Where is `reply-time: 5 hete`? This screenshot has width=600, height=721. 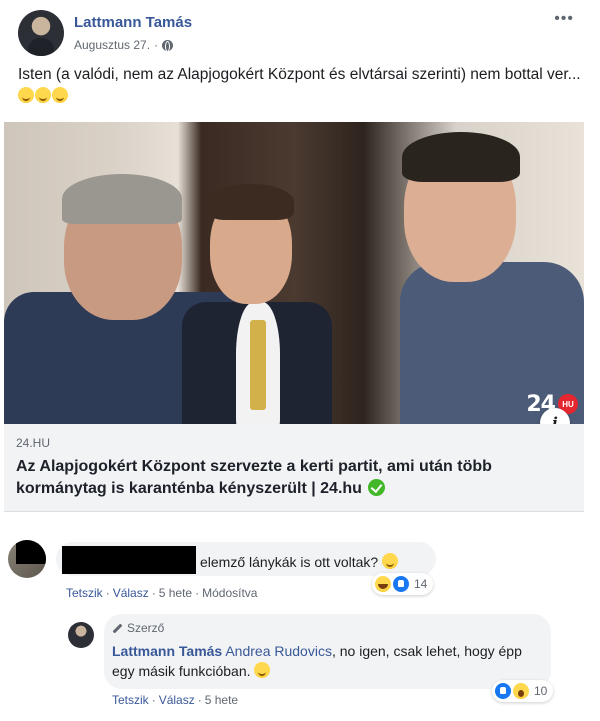
reply-time: 5 hete is located at coordinates (221, 700).